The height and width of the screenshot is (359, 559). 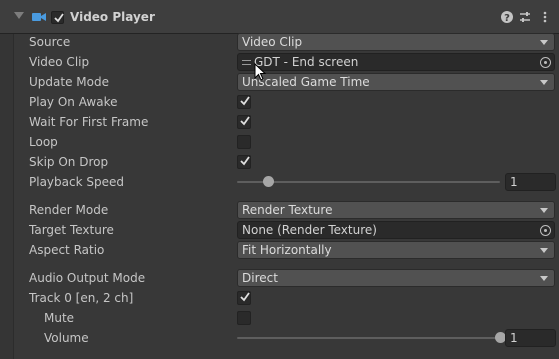 I want to click on aspect-ratio-dropdown: Fit Horizontally, so click(x=396, y=250).